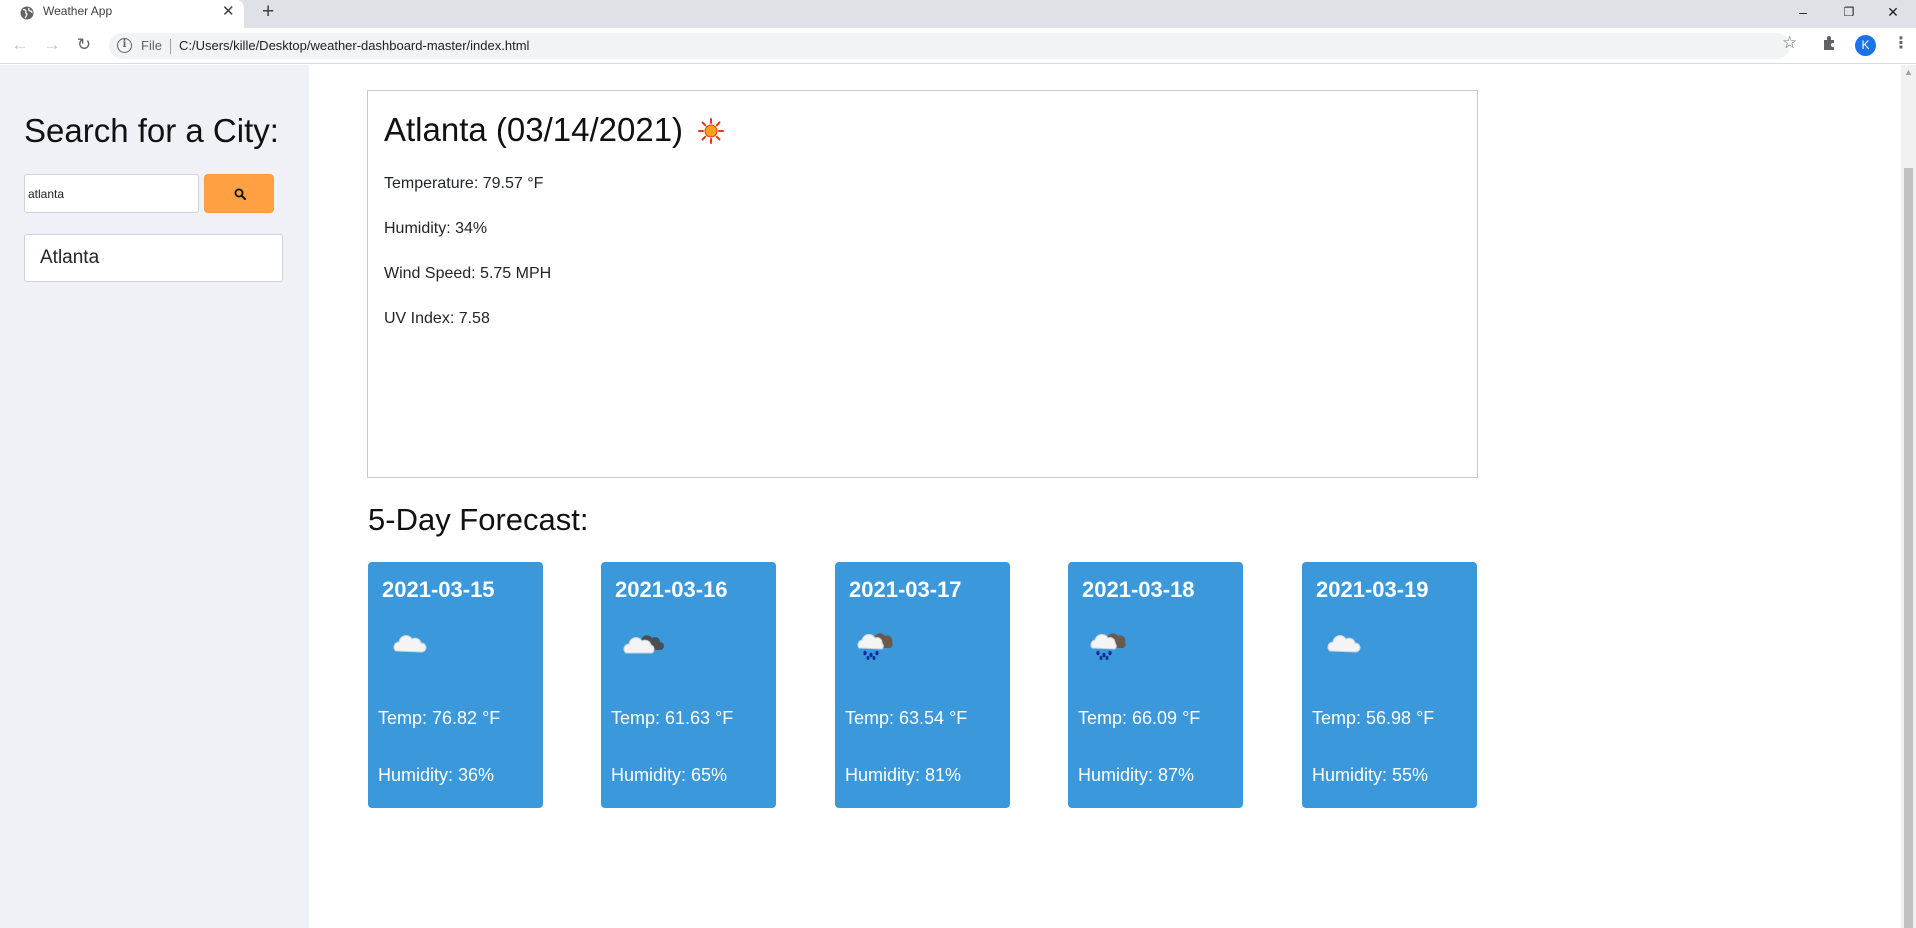  Describe the element at coordinates (1138, 589) in the screenshot. I see `forecast-date: 2021-03-18` at that location.